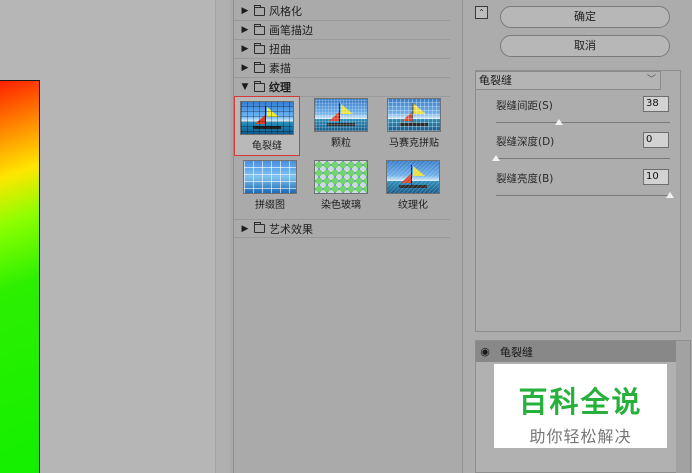 The image size is (692, 473). I want to click on crack-spacing-input: 38, so click(656, 104).